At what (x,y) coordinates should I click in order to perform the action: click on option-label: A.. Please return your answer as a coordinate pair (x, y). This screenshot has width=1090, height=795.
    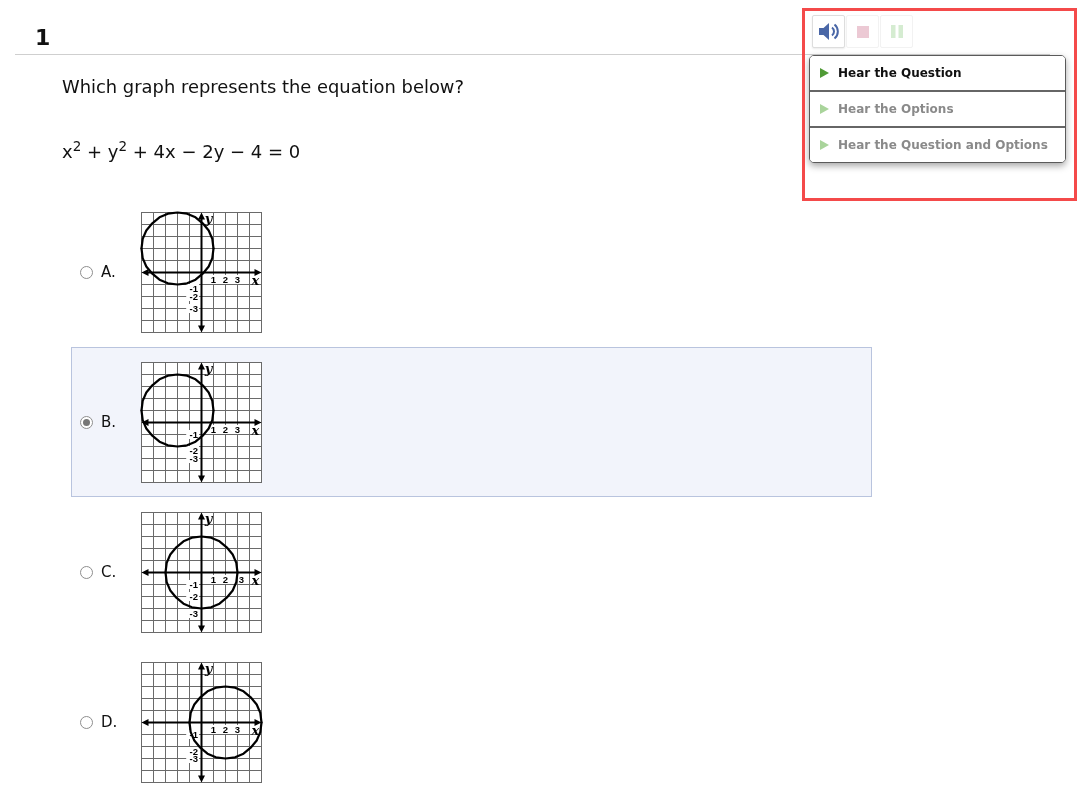
    Looking at the image, I should click on (109, 272).